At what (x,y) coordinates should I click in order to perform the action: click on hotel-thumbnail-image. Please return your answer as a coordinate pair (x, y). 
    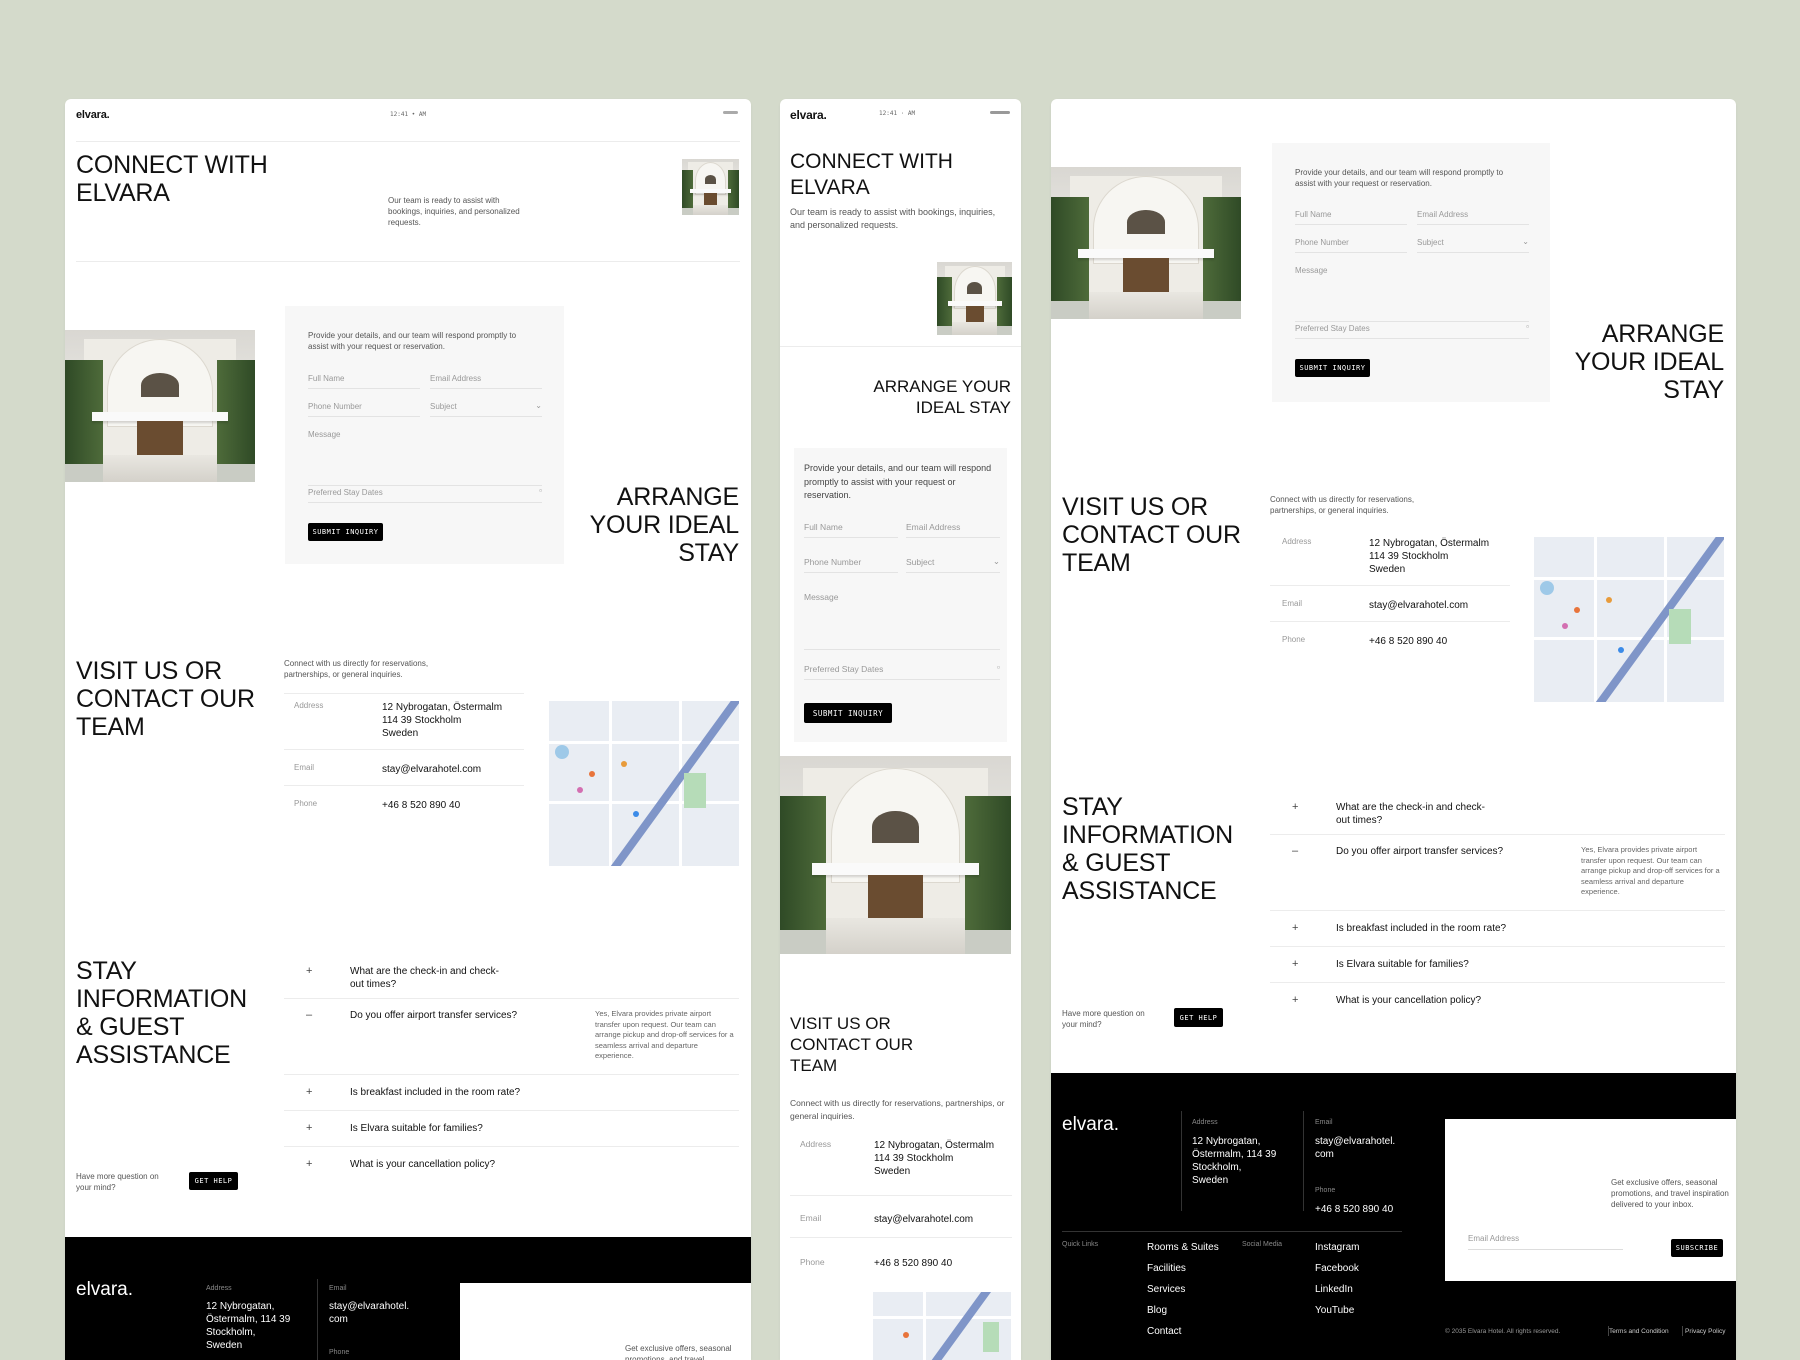
    Looking at the image, I should click on (974, 298).